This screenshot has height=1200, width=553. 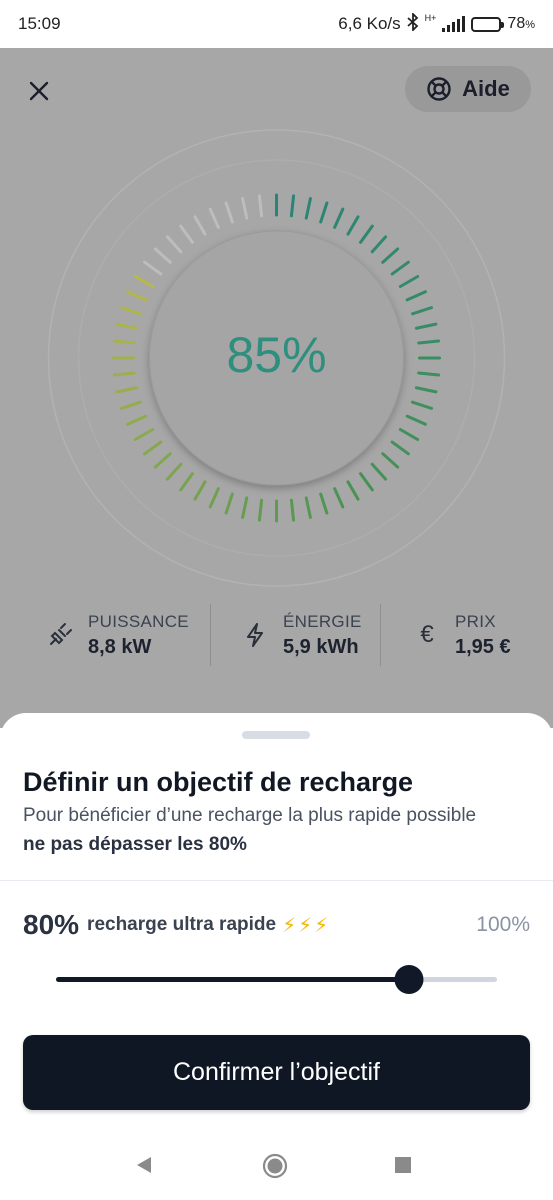 I want to click on max-percent: 100%, so click(x=503, y=924).